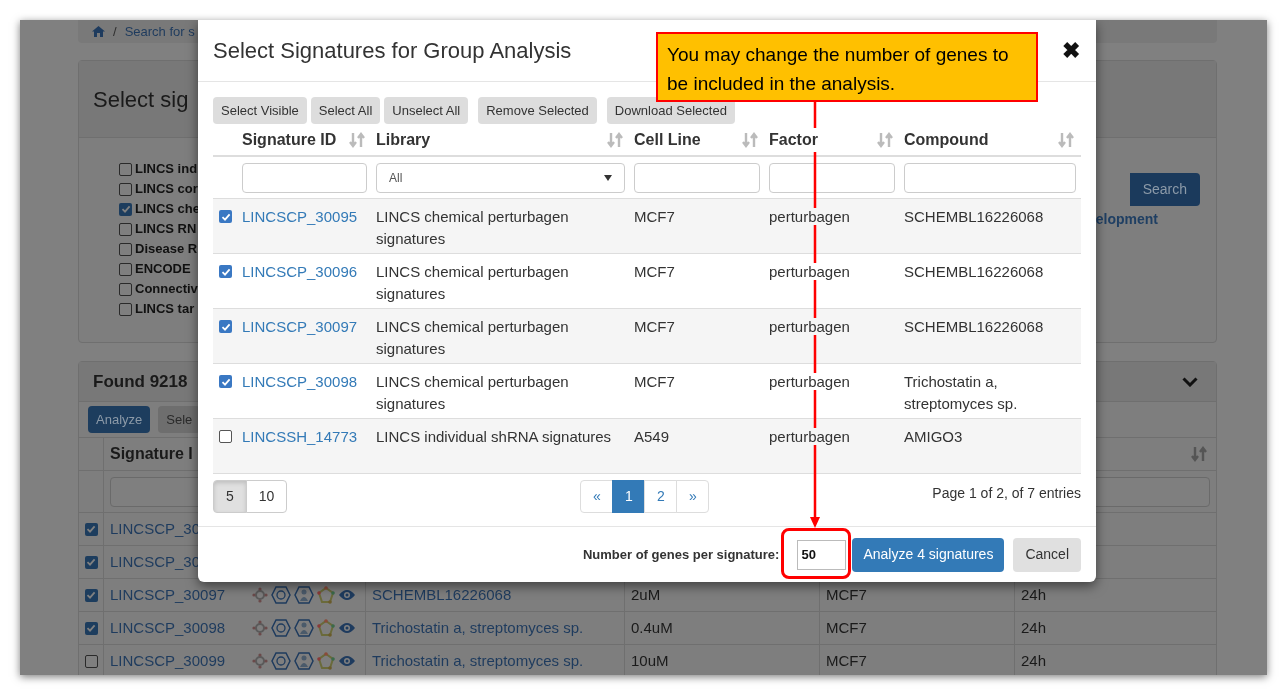  What do you see at coordinates (722, 660) in the screenshot?
I see `table-cell: 10uM` at bounding box center [722, 660].